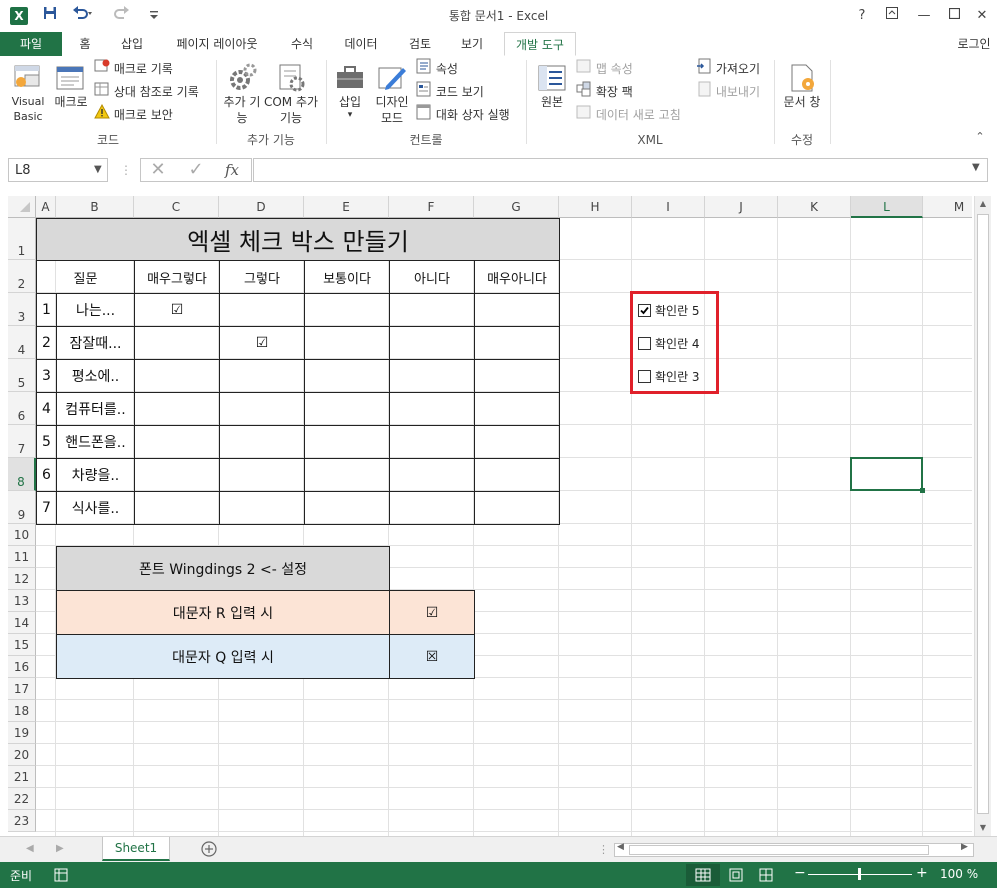 The image size is (997, 889). What do you see at coordinates (22, 507) in the screenshot?
I see `row-header-9: 9` at bounding box center [22, 507].